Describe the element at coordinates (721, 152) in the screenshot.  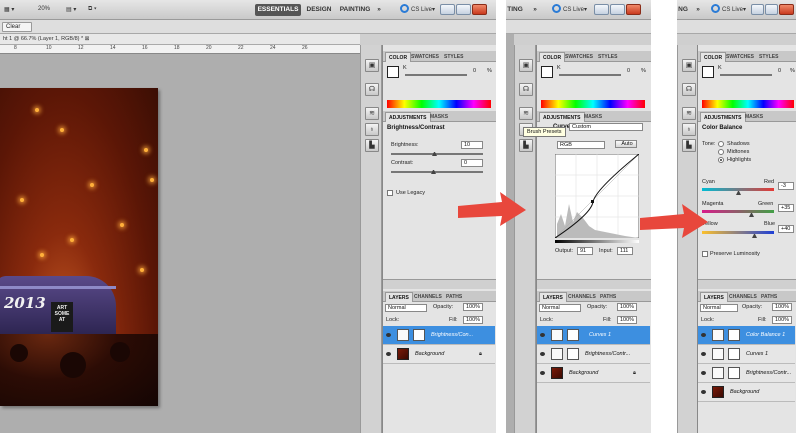
I see `midtones-radio` at that location.